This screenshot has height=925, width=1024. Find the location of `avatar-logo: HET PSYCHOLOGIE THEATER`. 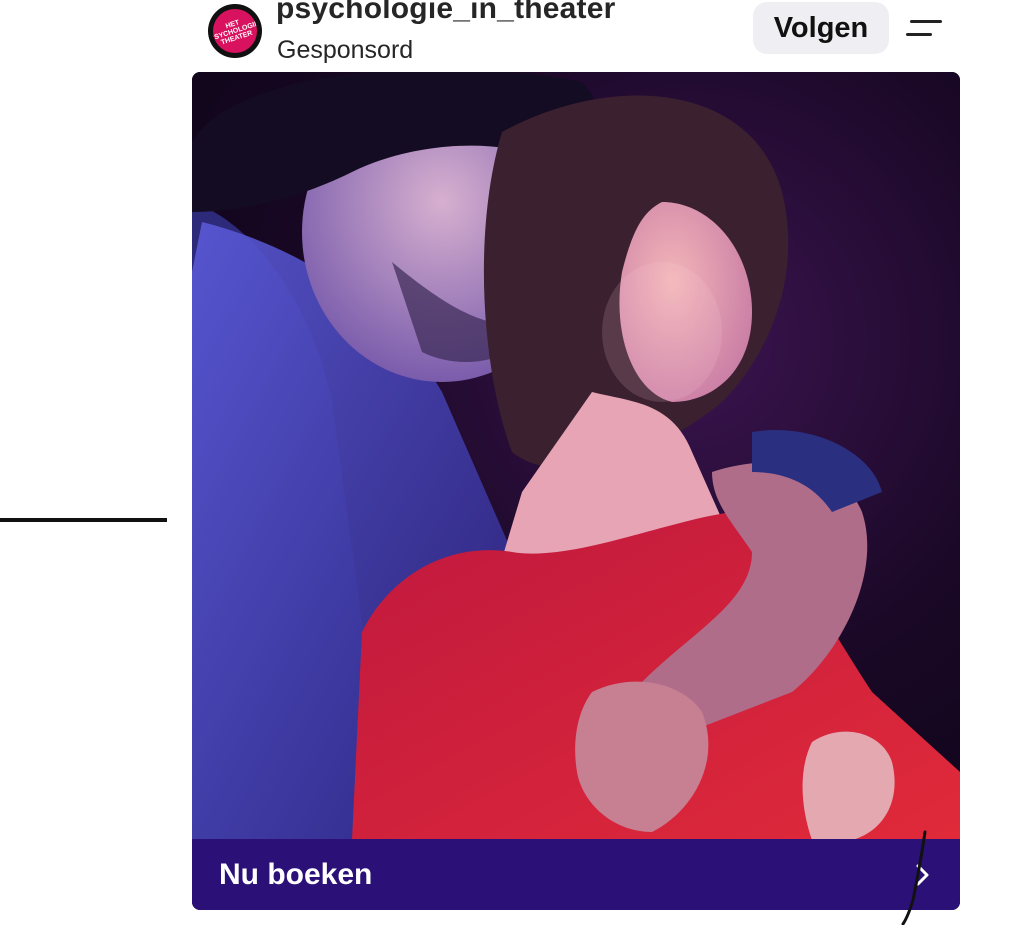

avatar-logo: HET PSYCHOLOGIE THEATER is located at coordinates (235, 31).